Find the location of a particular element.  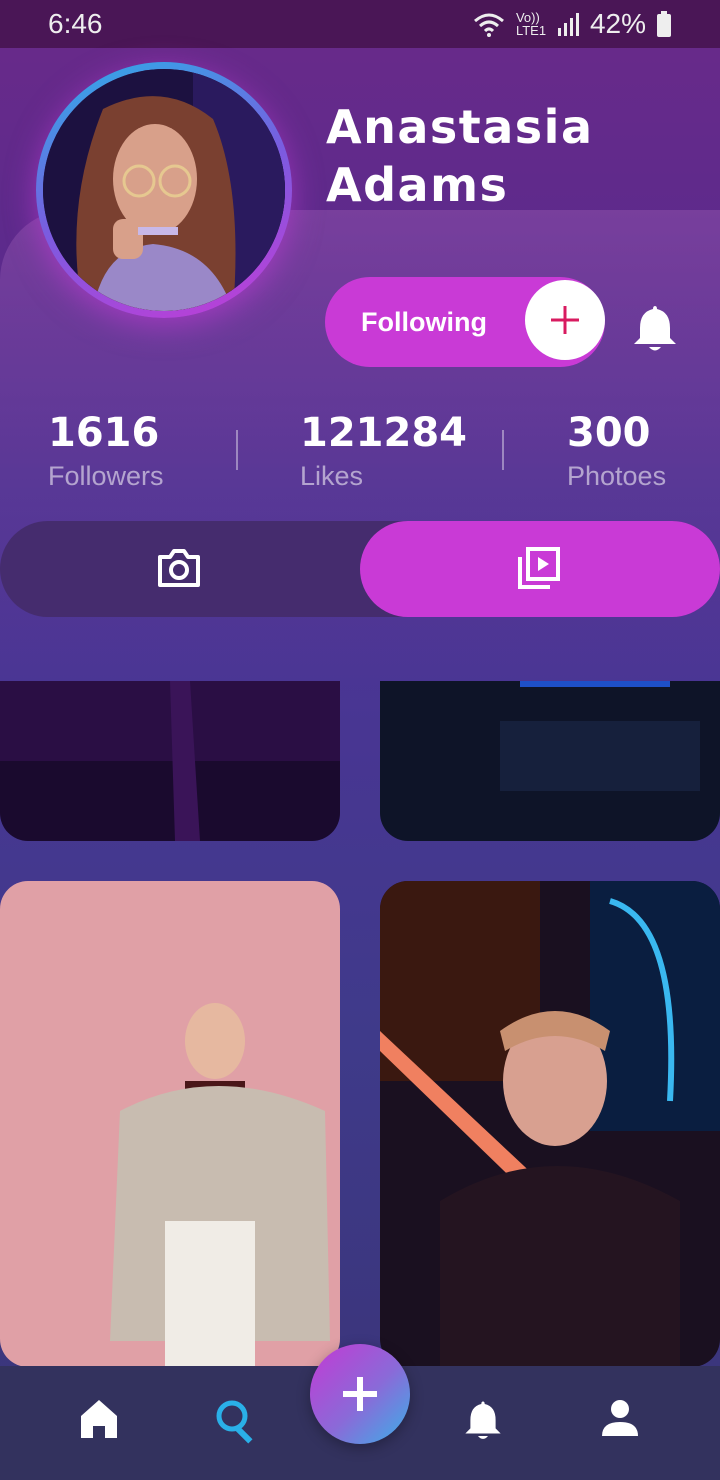

nav-notifications is located at coordinates (483, 1422).